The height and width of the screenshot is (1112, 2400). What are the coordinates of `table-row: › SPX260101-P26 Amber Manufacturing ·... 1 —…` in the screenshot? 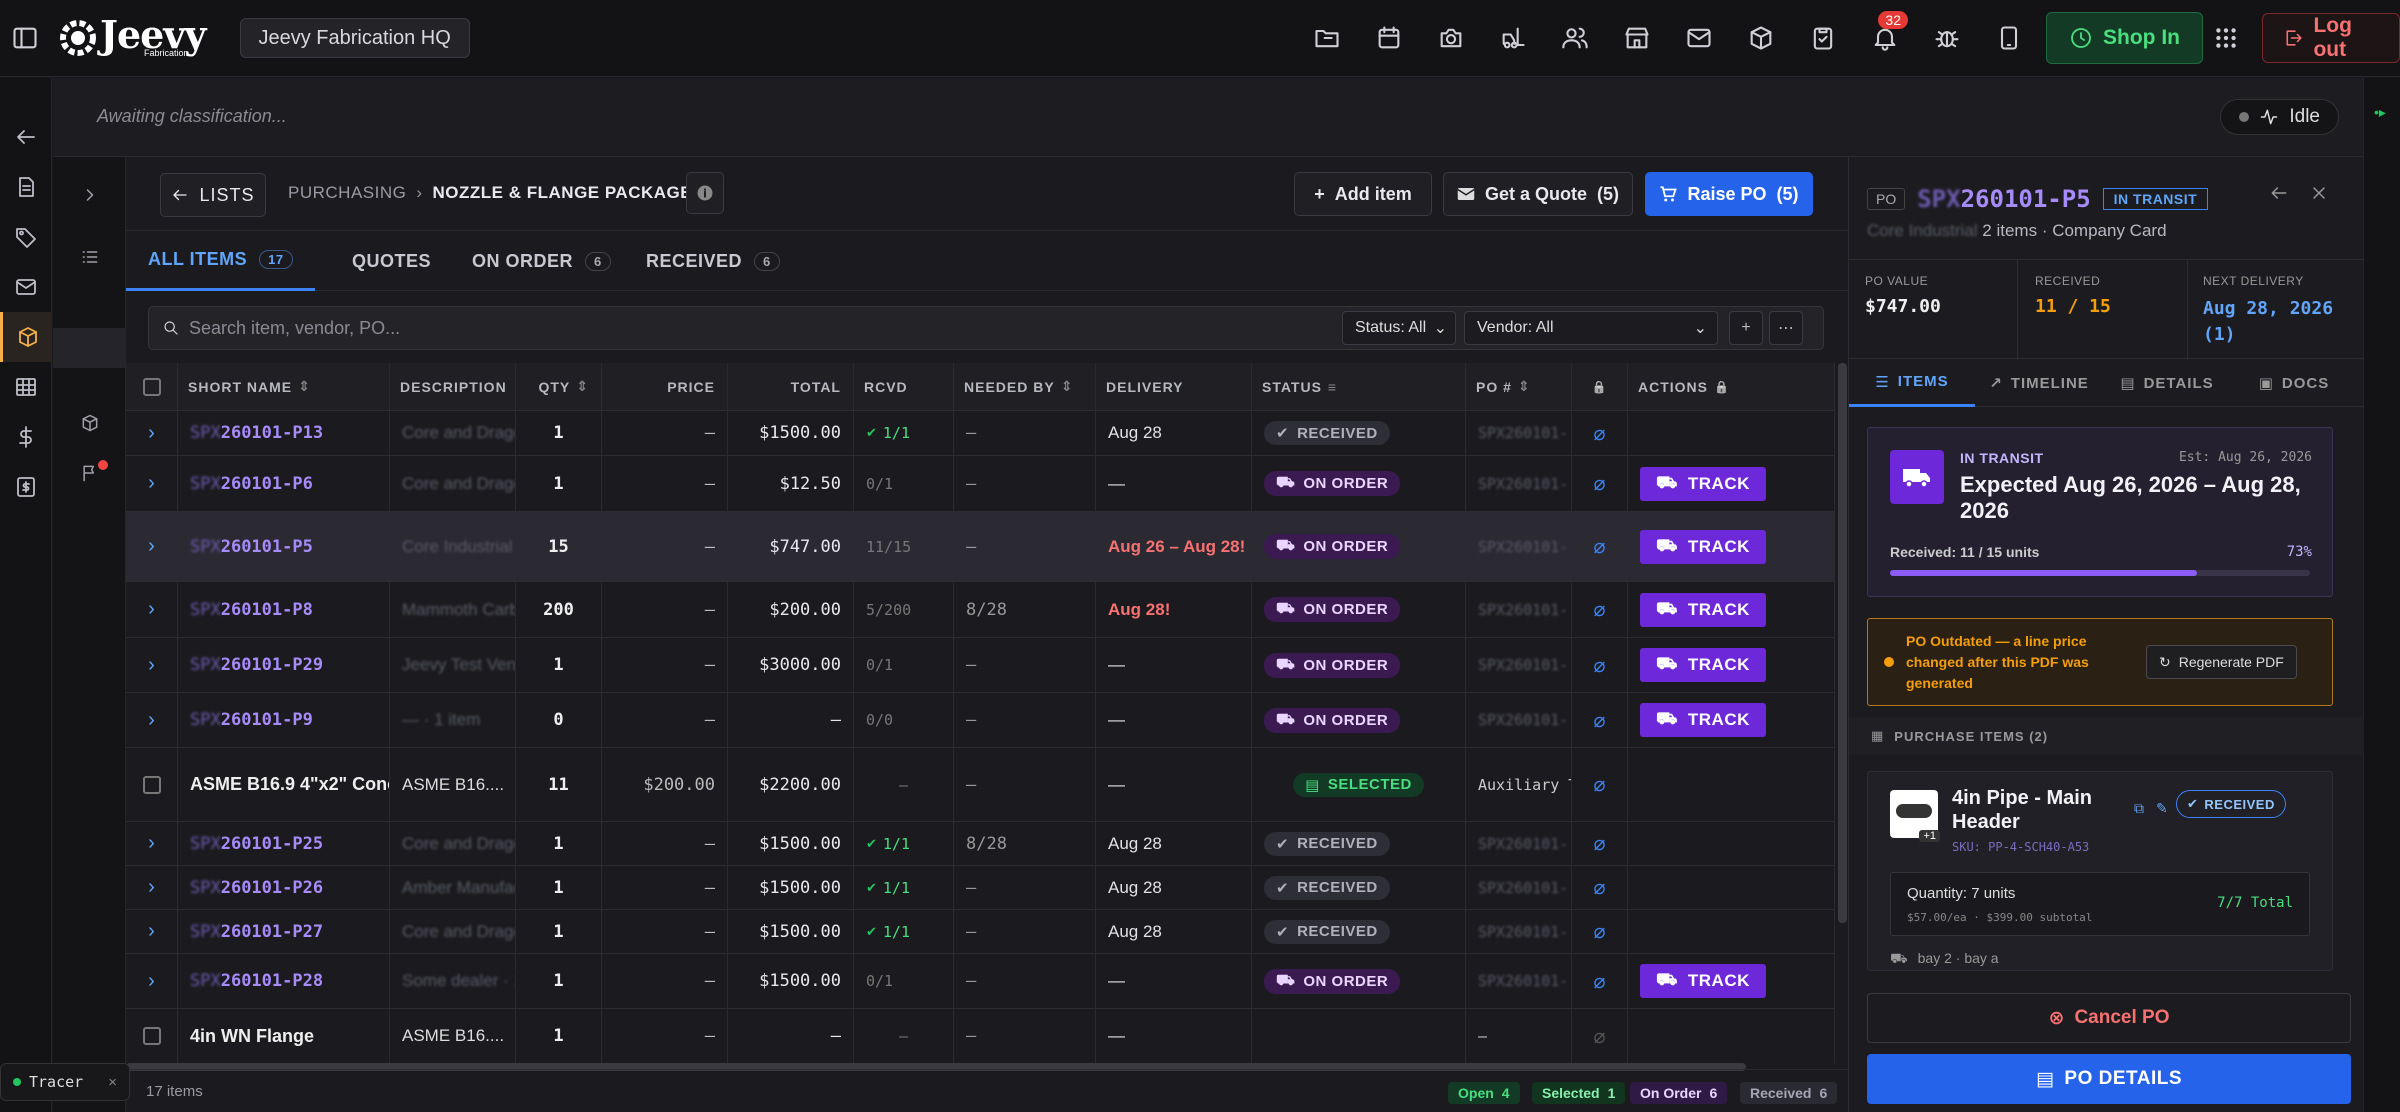 It's located at (980, 888).